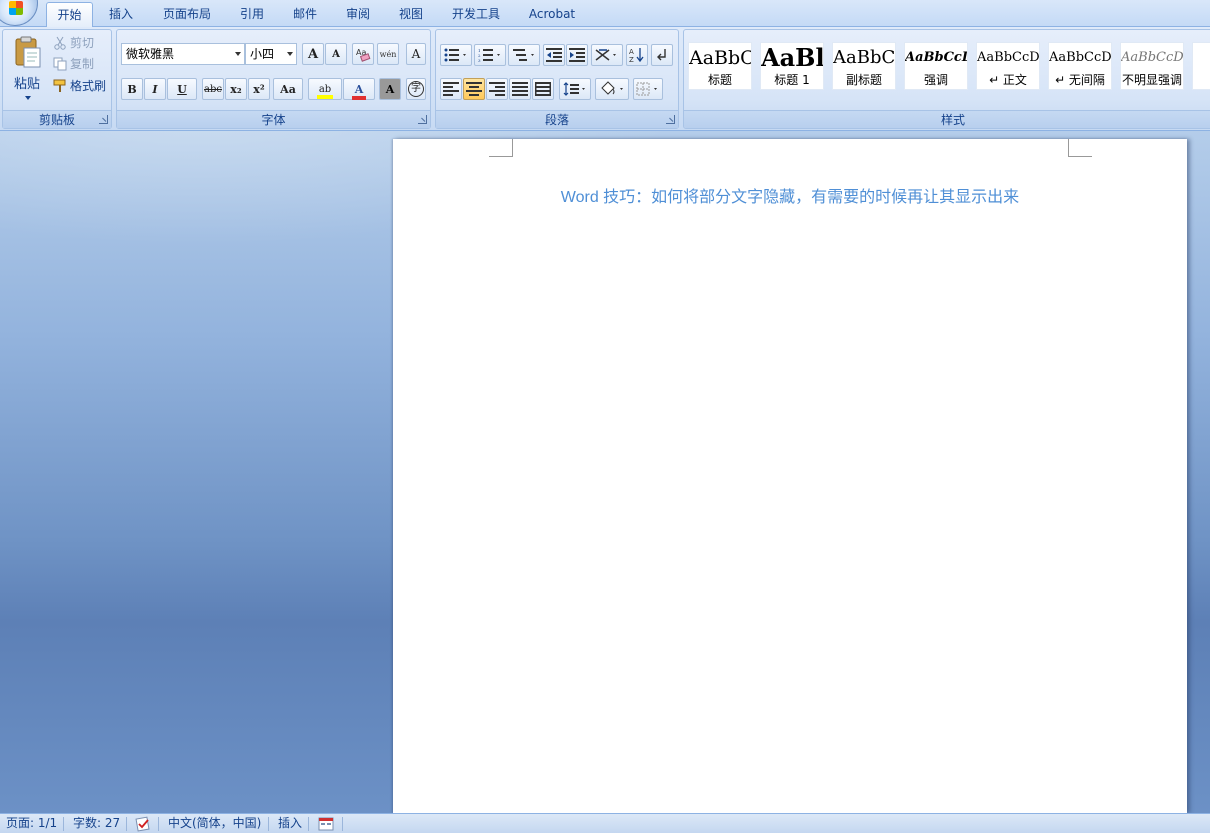 The width and height of the screenshot is (1210, 833). What do you see at coordinates (612, 89) in the screenshot?
I see `shading-button` at bounding box center [612, 89].